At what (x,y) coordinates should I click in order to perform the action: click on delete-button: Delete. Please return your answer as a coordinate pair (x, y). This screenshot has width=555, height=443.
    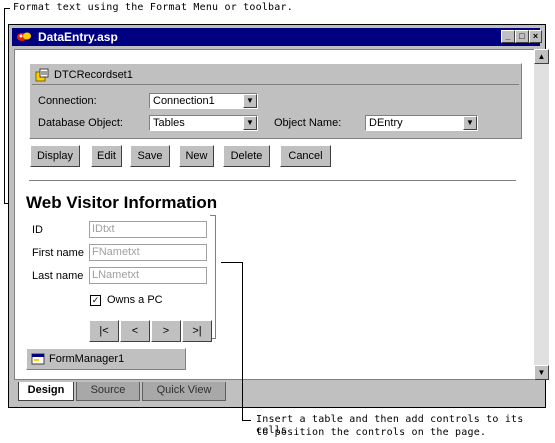
    Looking at the image, I should click on (246, 156).